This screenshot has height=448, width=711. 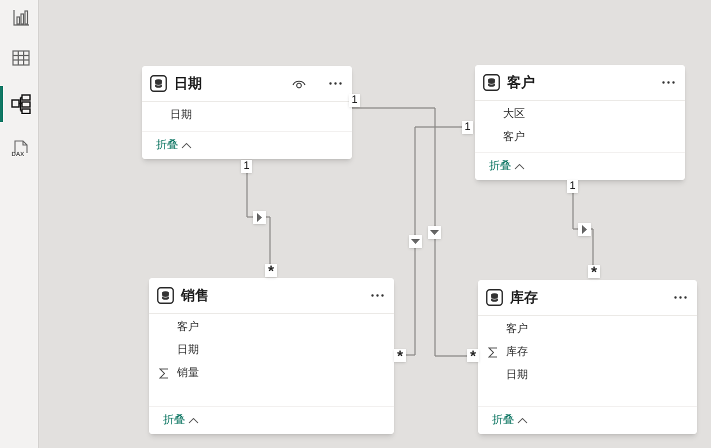 What do you see at coordinates (247, 112) in the screenshot?
I see `table-card: 日期 日期 折叠` at bounding box center [247, 112].